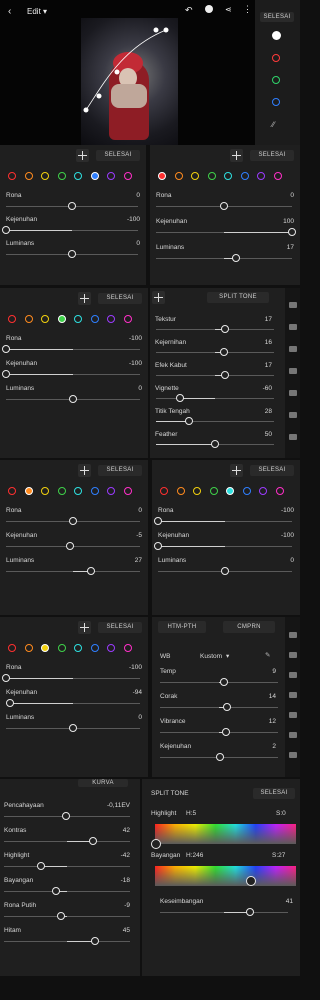  What do you see at coordinates (69, 546) in the screenshot?
I see `mixer-p4-kej-slider-knob` at bounding box center [69, 546].